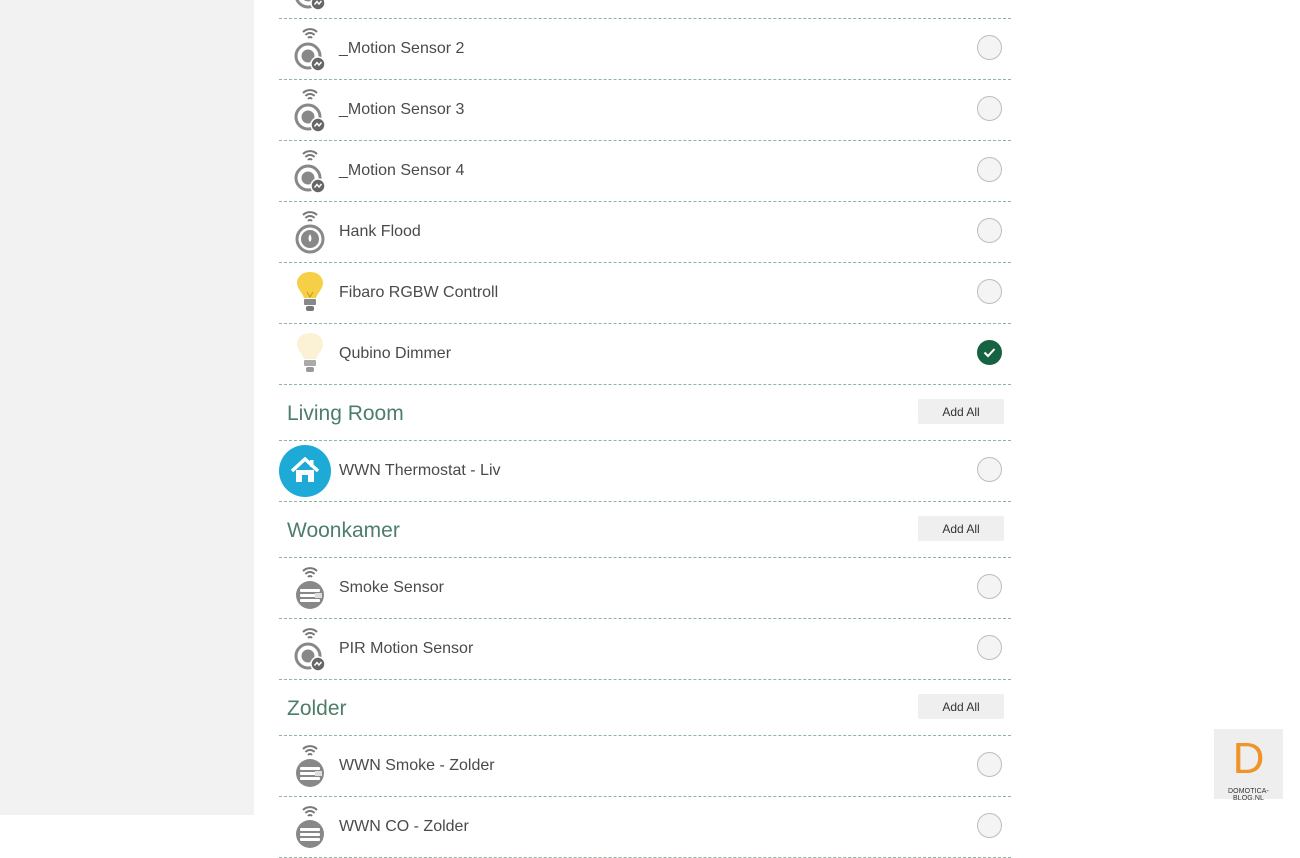 The width and height of the screenshot is (1300, 858). What do you see at coordinates (395, 353) in the screenshot?
I see `device-label: Qubino Dimmer` at bounding box center [395, 353].